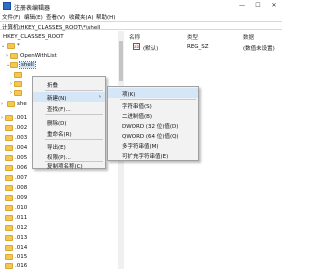  Describe the element at coordinates (59, 135) in the screenshot. I see `menu-item-label: 重命名(R)` at that location.